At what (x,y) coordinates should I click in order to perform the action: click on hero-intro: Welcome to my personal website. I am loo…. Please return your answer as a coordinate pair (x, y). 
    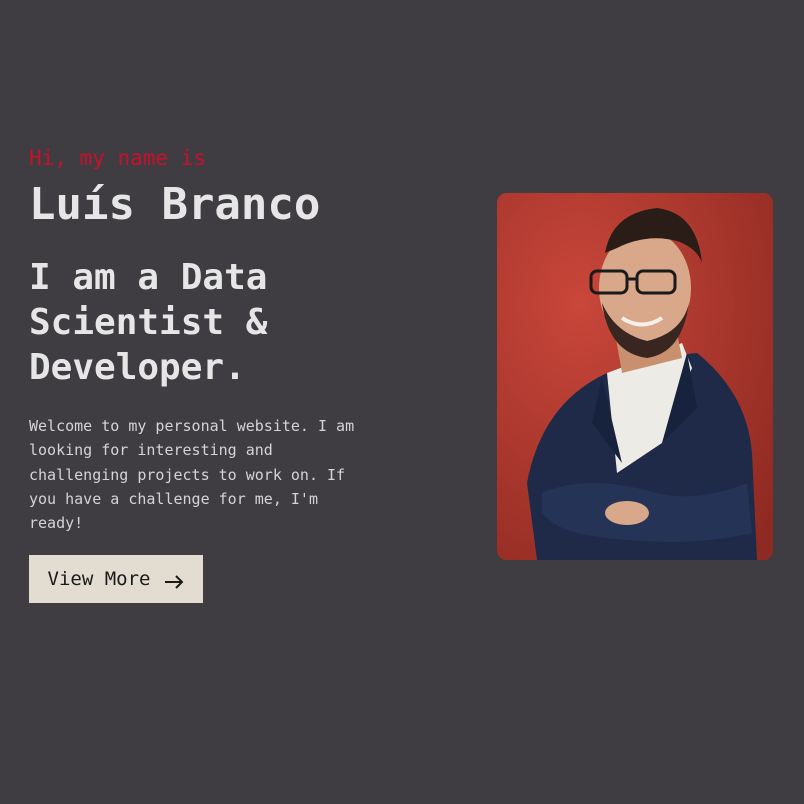
    Looking at the image, I should click on (192, 475).